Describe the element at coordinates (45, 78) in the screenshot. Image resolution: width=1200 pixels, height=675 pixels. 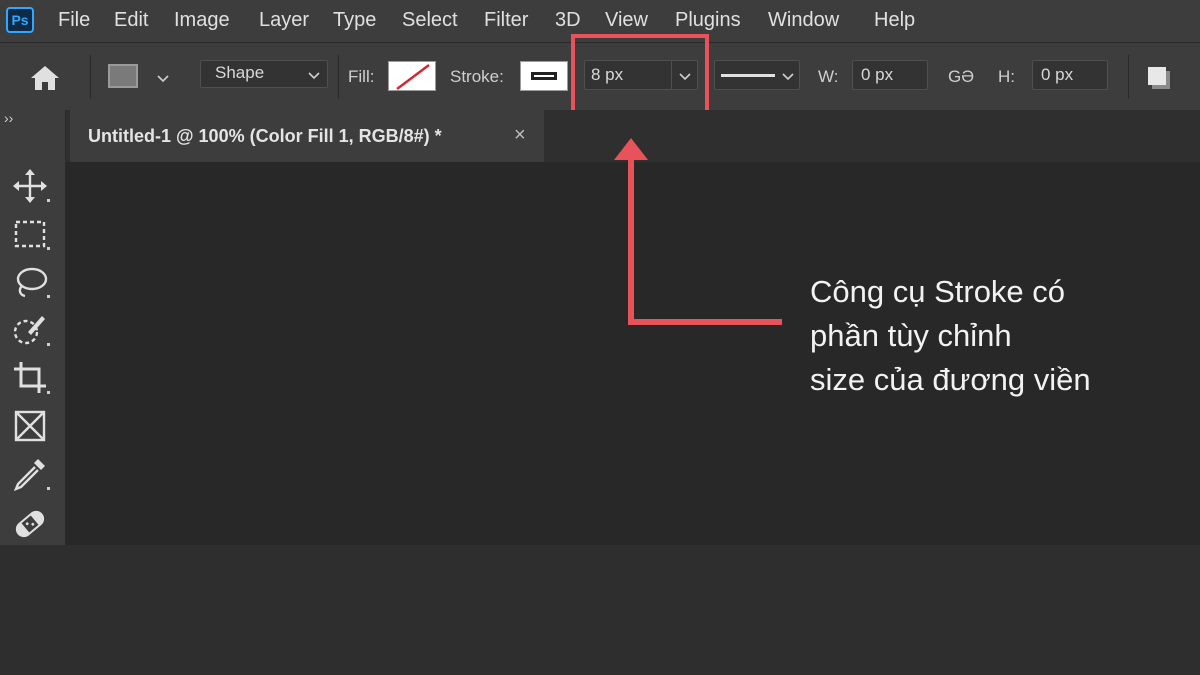
I see `home-icon` at that location.